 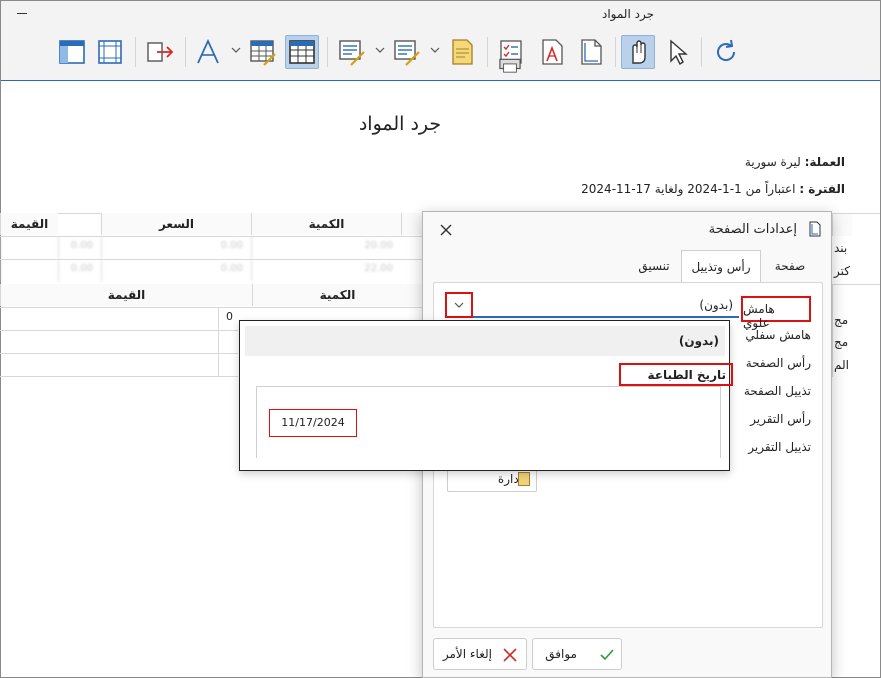 I want to click on side-item-page-header: رأس الصفحة, so click(x=778, y=363).